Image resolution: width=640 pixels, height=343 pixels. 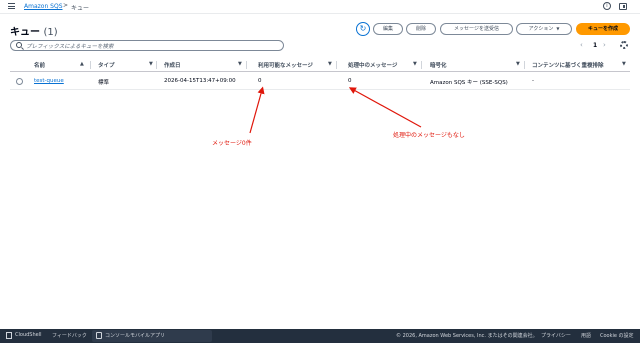 I want to click on menu-icon, so click(x=11, y=6).